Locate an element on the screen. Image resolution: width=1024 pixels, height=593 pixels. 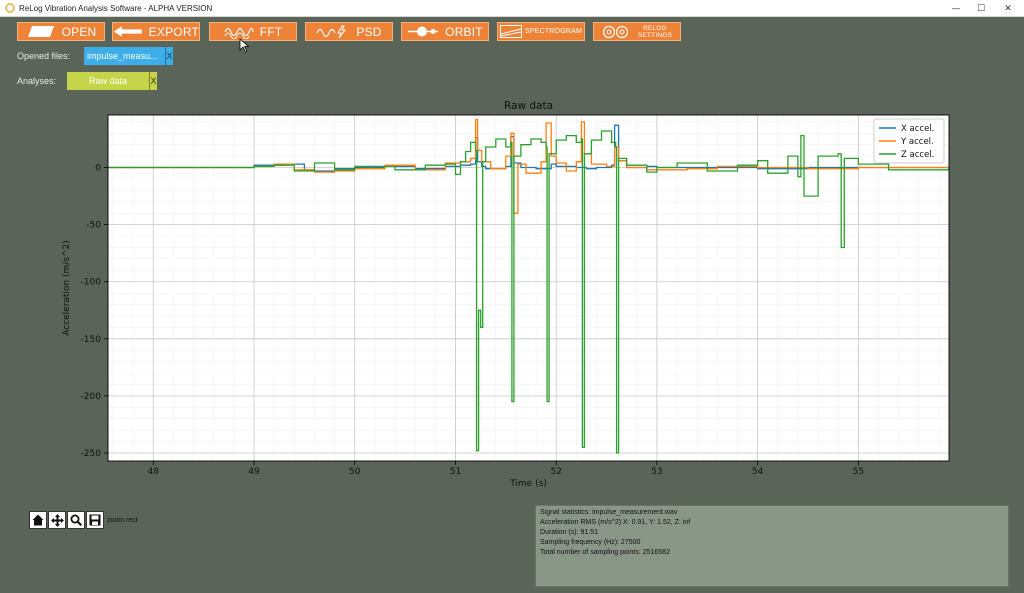
x-tick-label: 51 is located at coordinates (455, 472).